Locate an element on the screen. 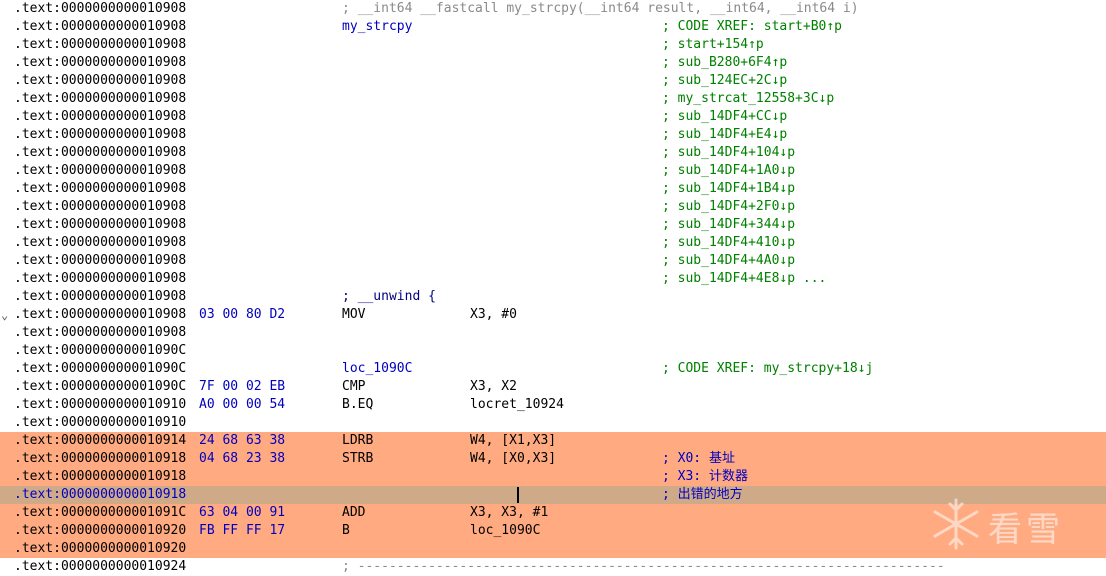  mnemonic: CMP is located at coordinates (354, 386).